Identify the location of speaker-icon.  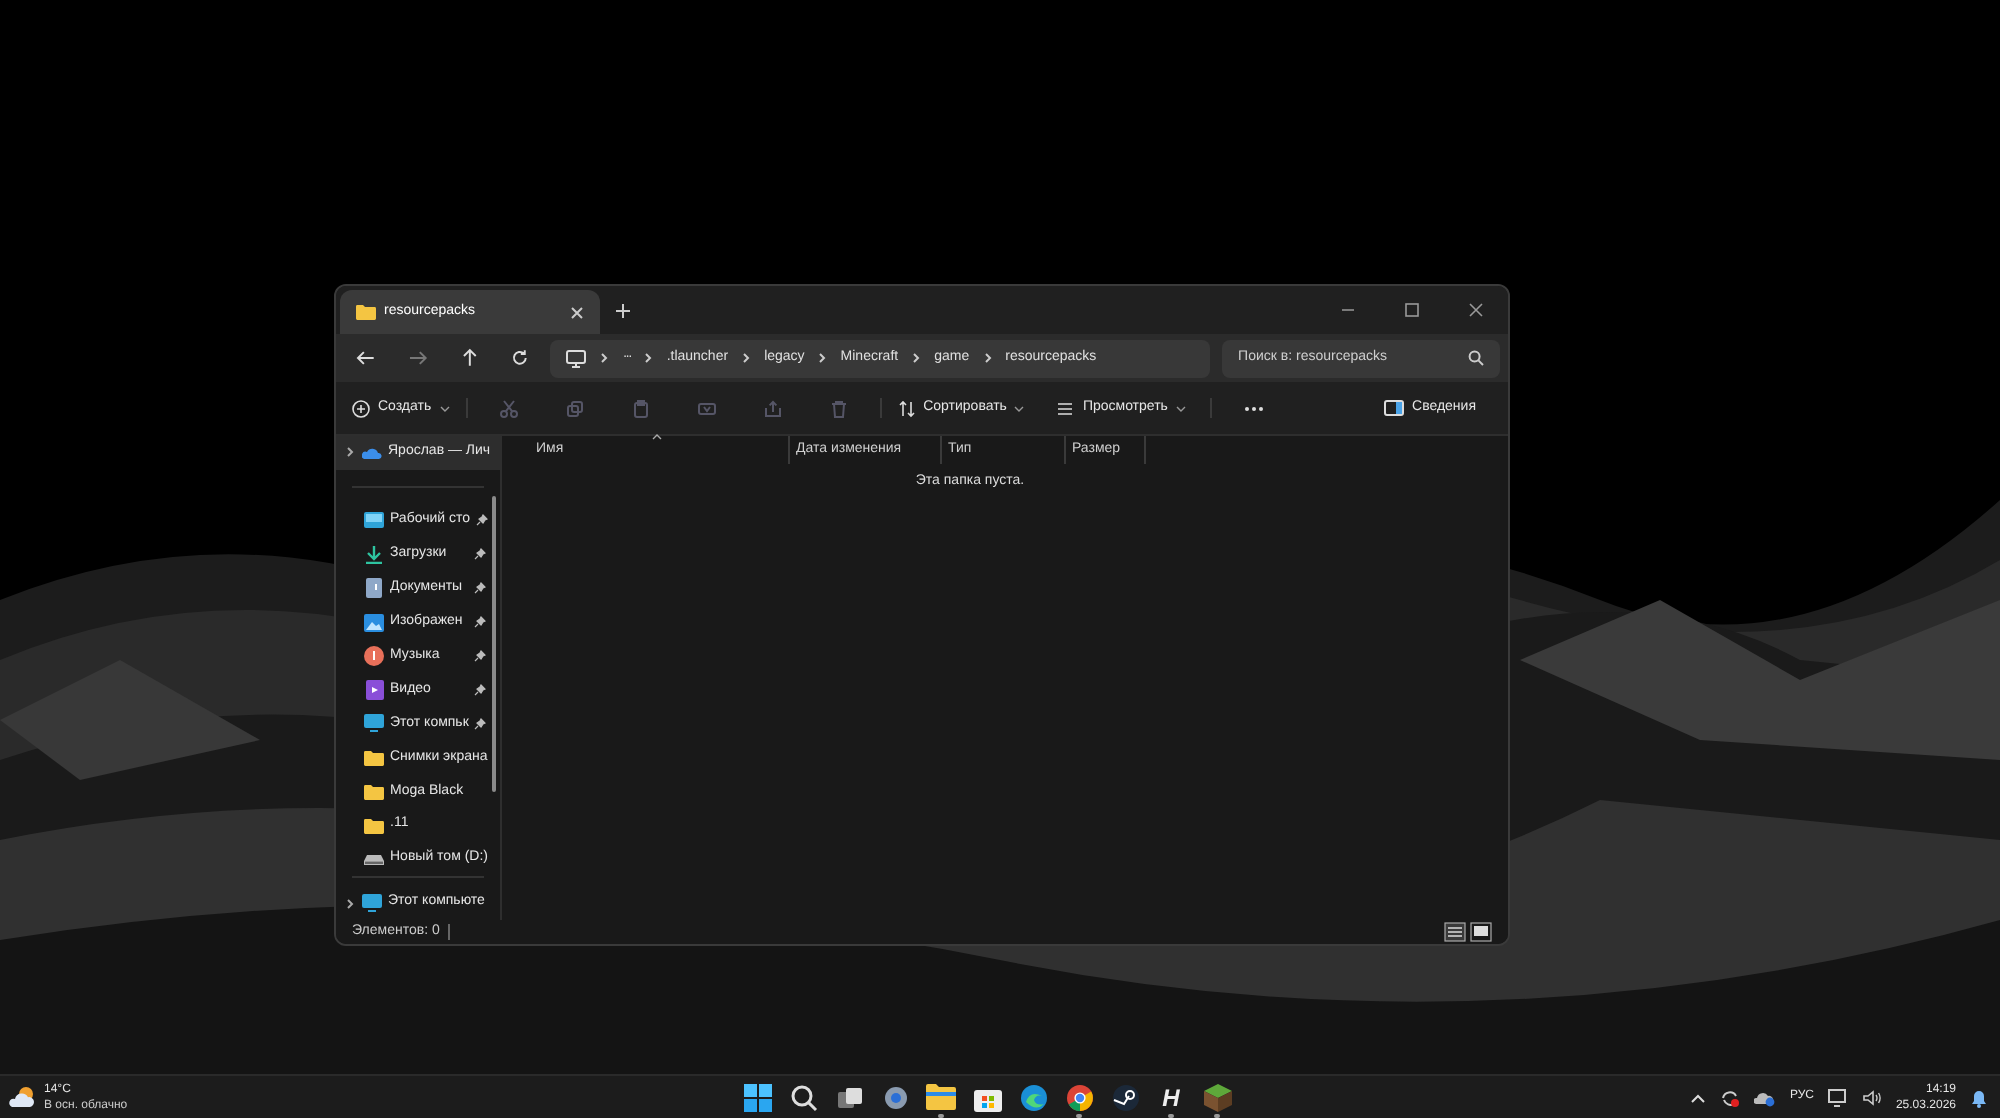
(1871, 1097).